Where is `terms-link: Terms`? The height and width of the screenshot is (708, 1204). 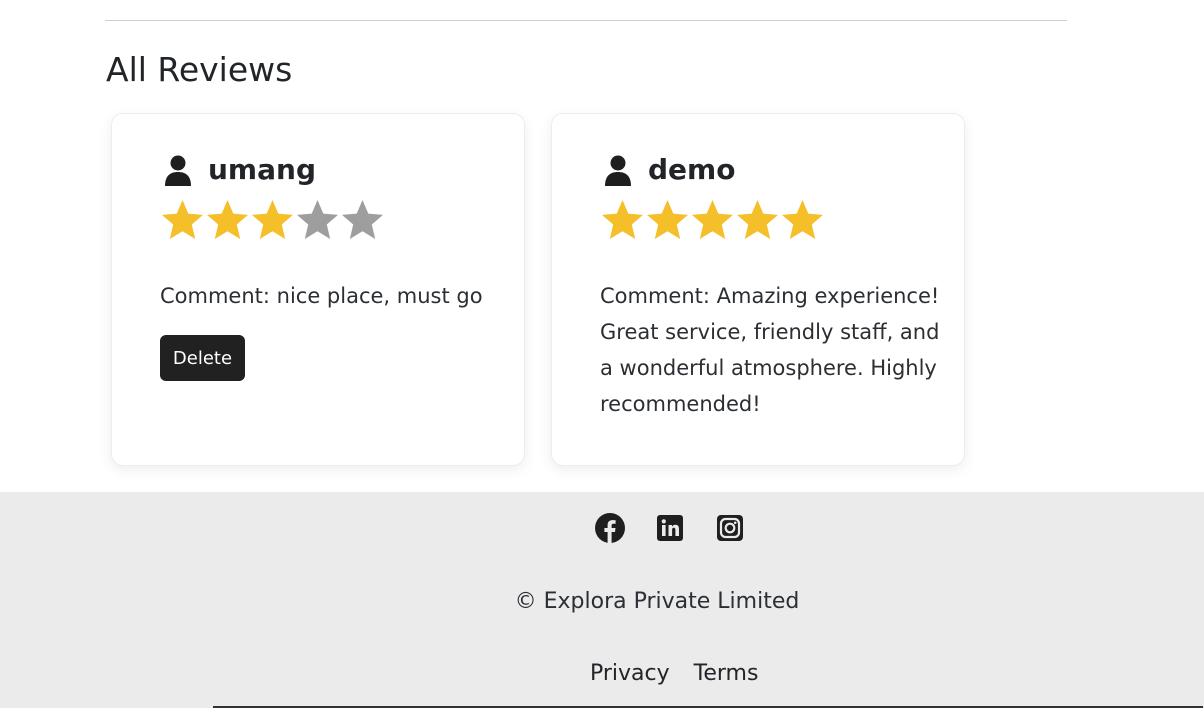
terms-link: Terms is located at coordinates (726, 674).